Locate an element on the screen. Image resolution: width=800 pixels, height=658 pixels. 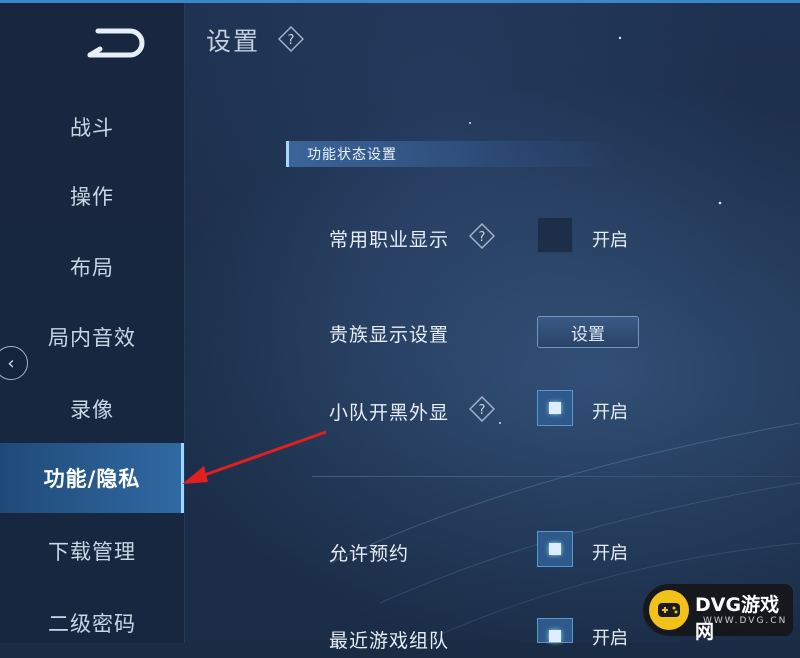
gamepad-logo-icon is located at coordinates (669, 610).